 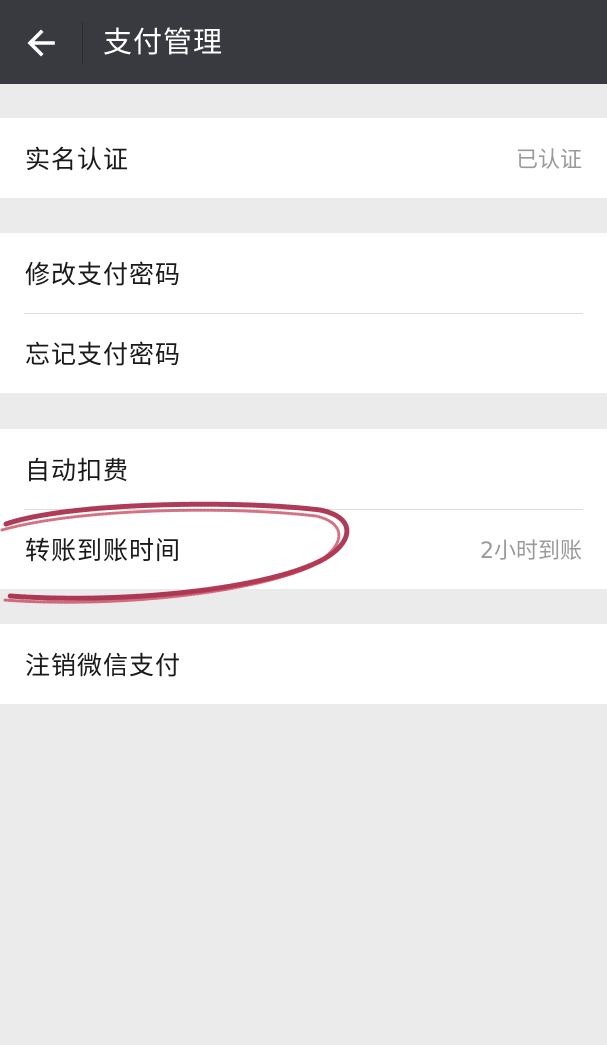 What do you see at coordinates (303, 42) in the screenshot?
I see `title-bar: 支付管理` at bounding box center [303, 42].